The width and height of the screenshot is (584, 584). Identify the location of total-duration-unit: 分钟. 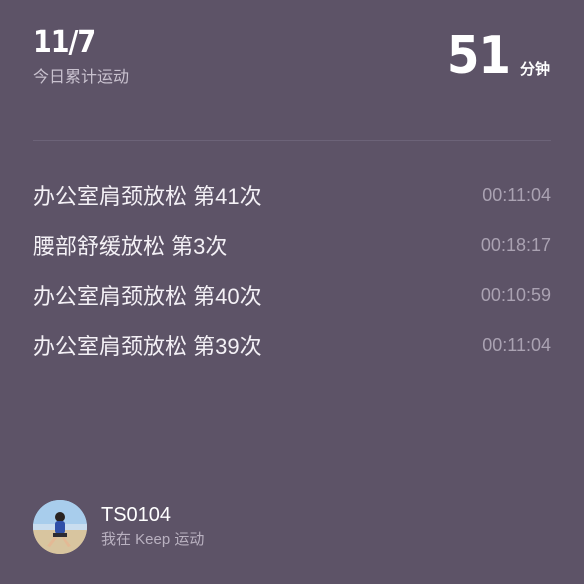
(534, 69).